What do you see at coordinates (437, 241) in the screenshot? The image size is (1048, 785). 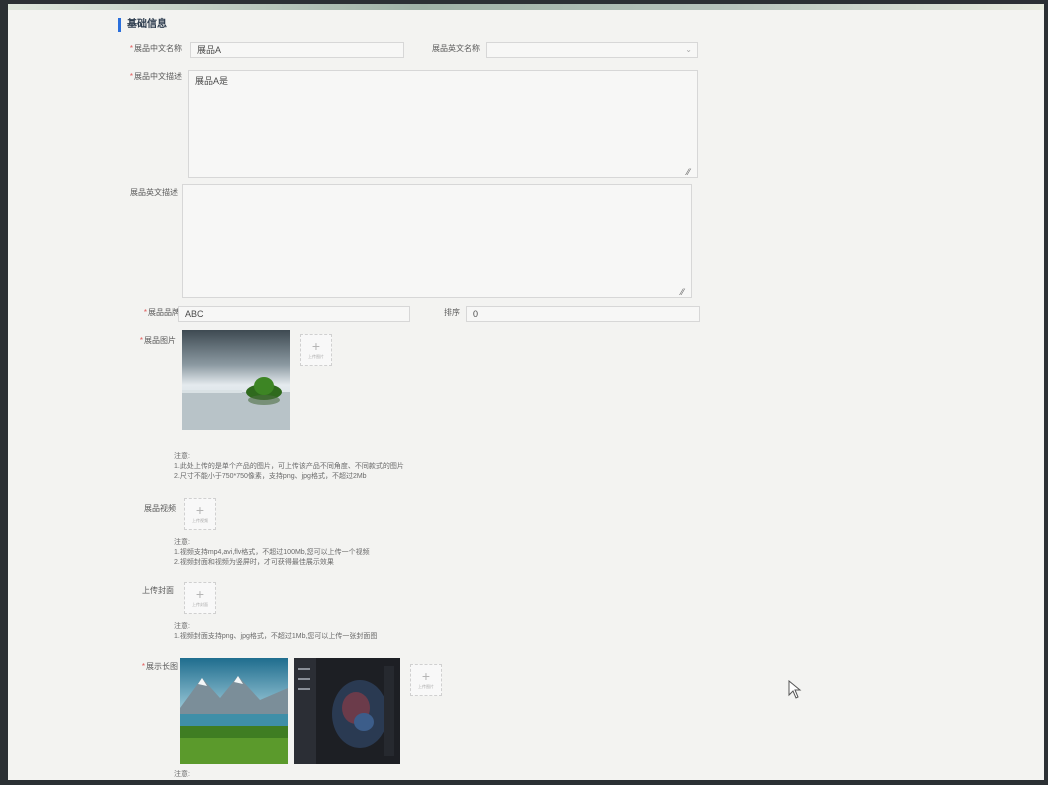 I see `en-desc-textarea: ⁄⁄` at bounding box center [437, 241].